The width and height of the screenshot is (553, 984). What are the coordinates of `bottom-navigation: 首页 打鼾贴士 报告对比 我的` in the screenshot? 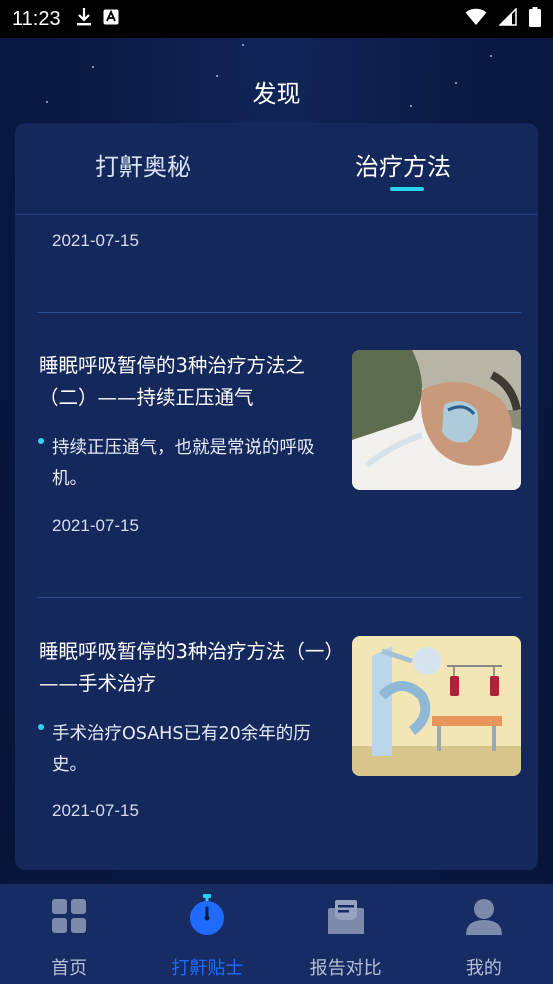 It's located at (276, 934).